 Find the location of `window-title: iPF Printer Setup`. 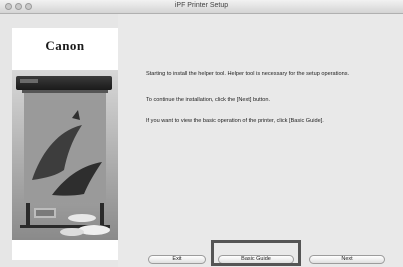

window-title: iPF Printer Setup is located at coordinates (201, 5).